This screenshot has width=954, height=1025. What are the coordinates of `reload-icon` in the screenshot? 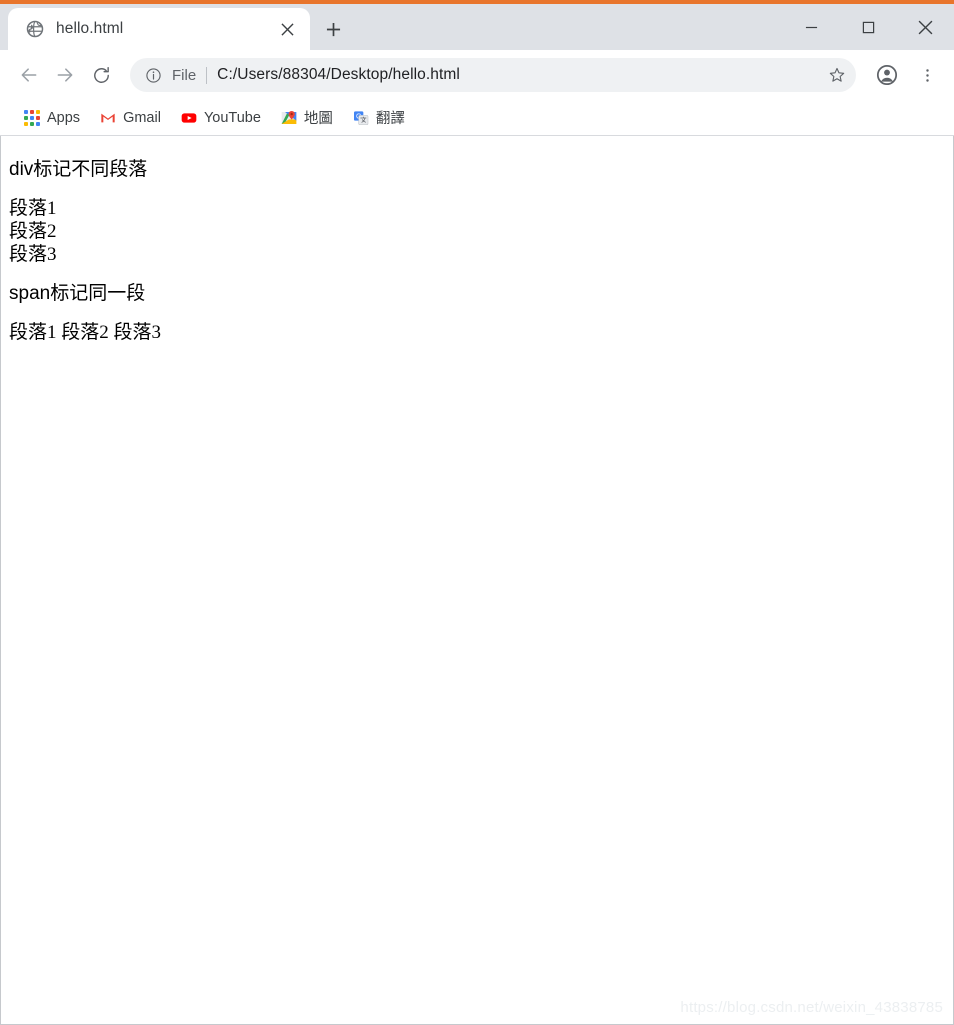 It's located at (101, 74).